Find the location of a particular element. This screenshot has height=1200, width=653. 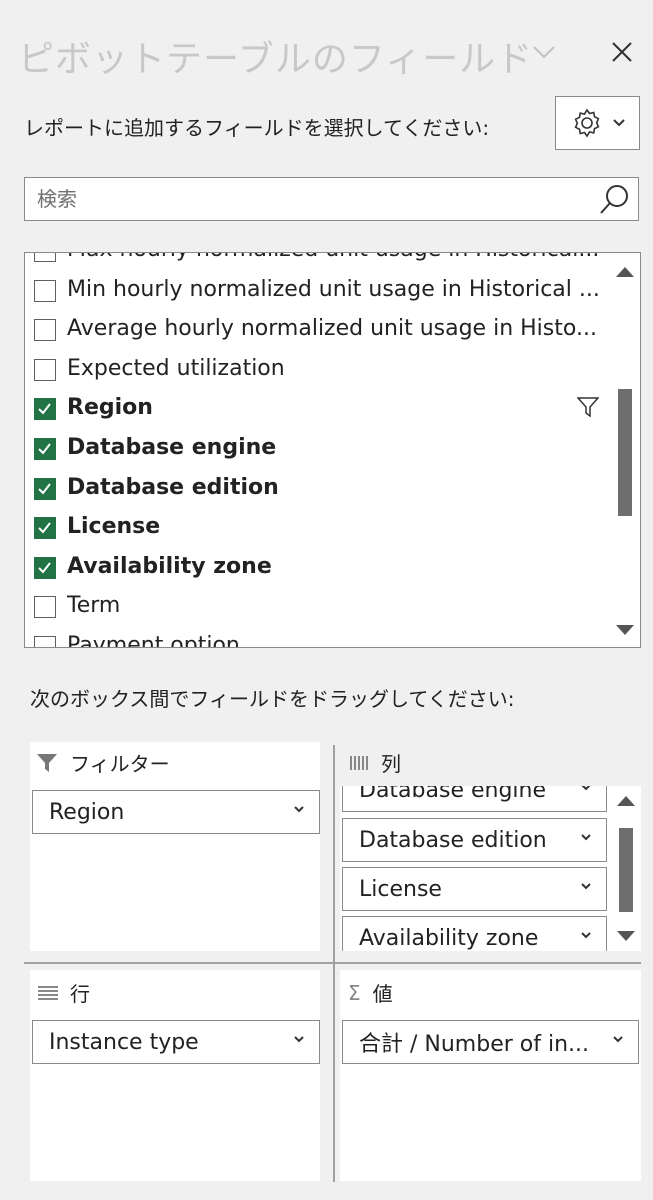

close-icon is located at coordinates (622, 52).